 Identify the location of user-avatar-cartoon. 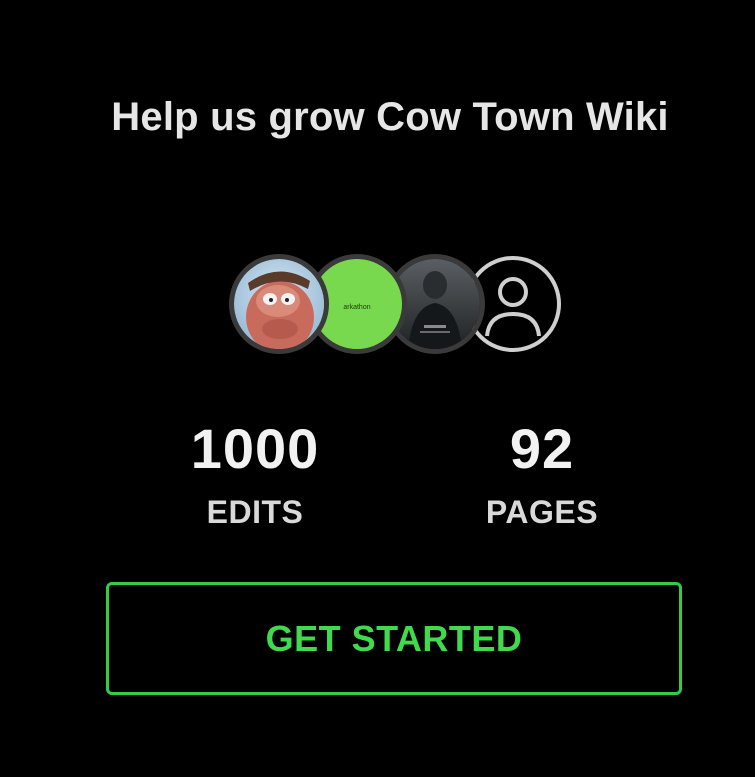
(279, 304).